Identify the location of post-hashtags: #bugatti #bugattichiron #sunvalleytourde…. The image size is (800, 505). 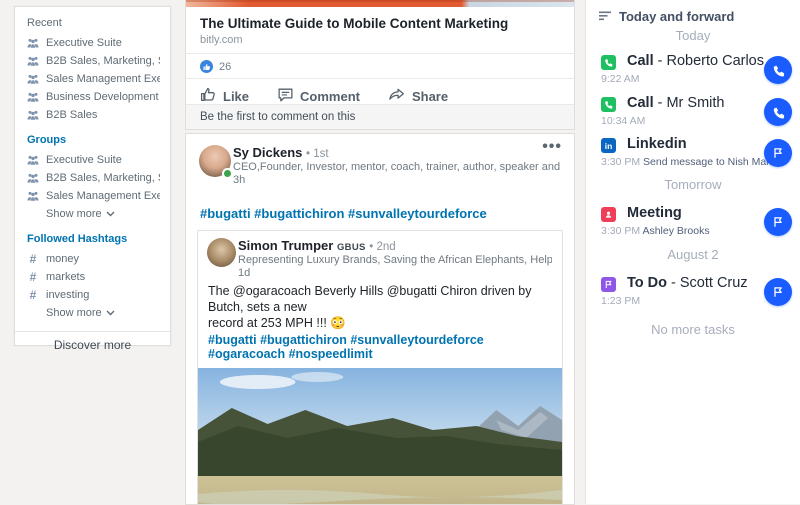
(380, 211).